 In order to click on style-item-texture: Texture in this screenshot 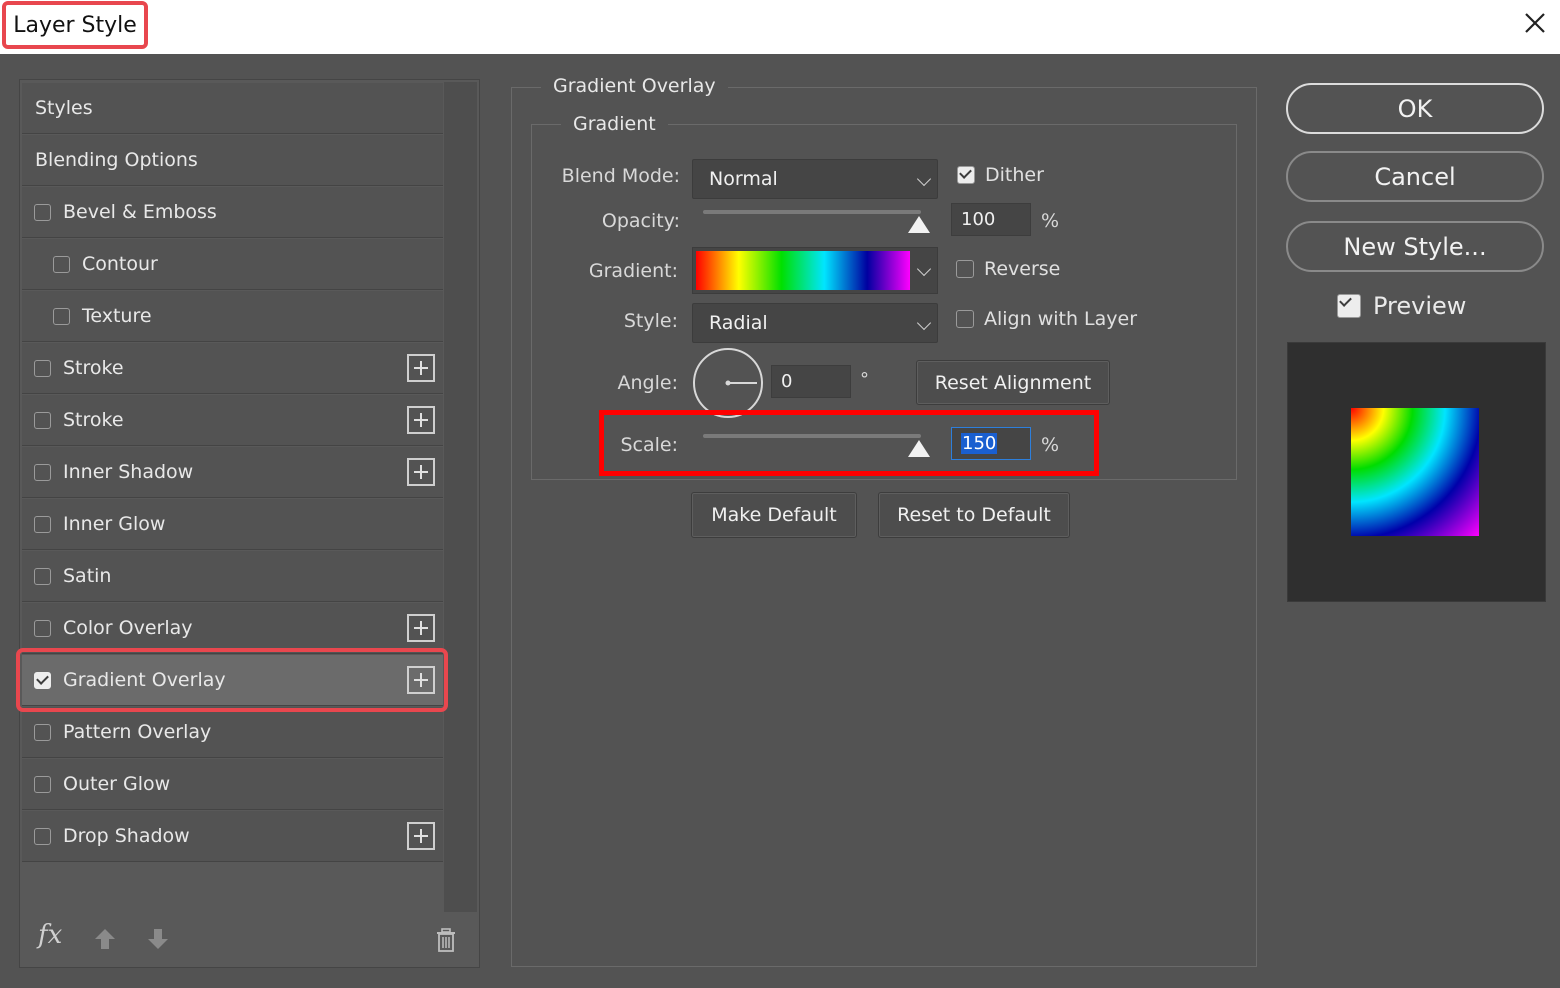, I will do `click(232, 316)`.